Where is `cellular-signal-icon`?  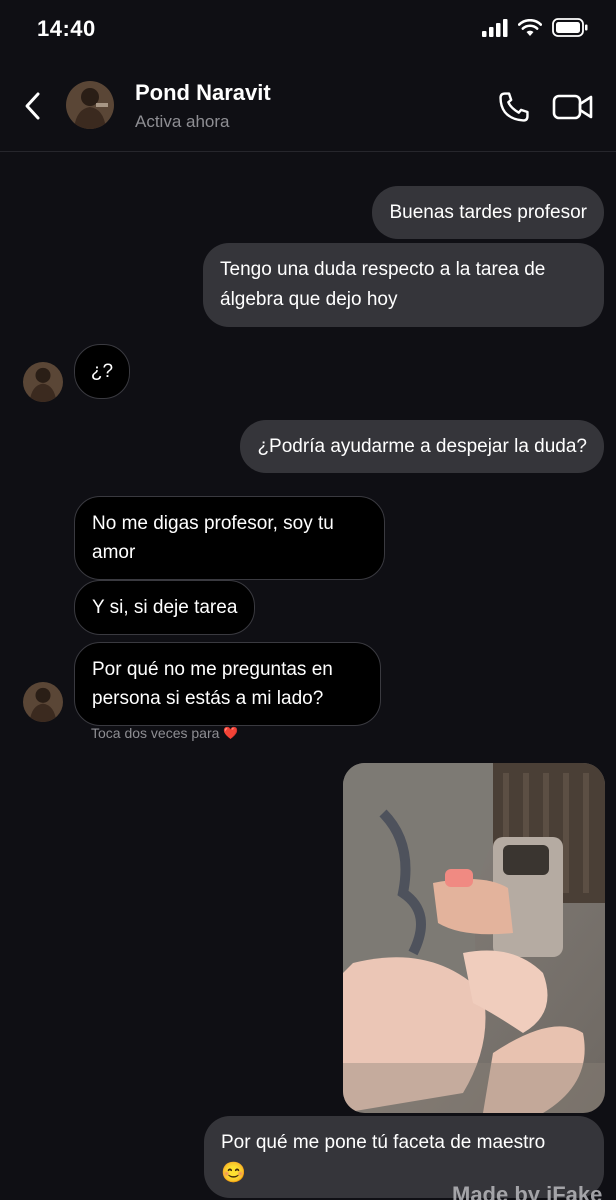 cellular-signal-icon is located at coordinates (495, 27).